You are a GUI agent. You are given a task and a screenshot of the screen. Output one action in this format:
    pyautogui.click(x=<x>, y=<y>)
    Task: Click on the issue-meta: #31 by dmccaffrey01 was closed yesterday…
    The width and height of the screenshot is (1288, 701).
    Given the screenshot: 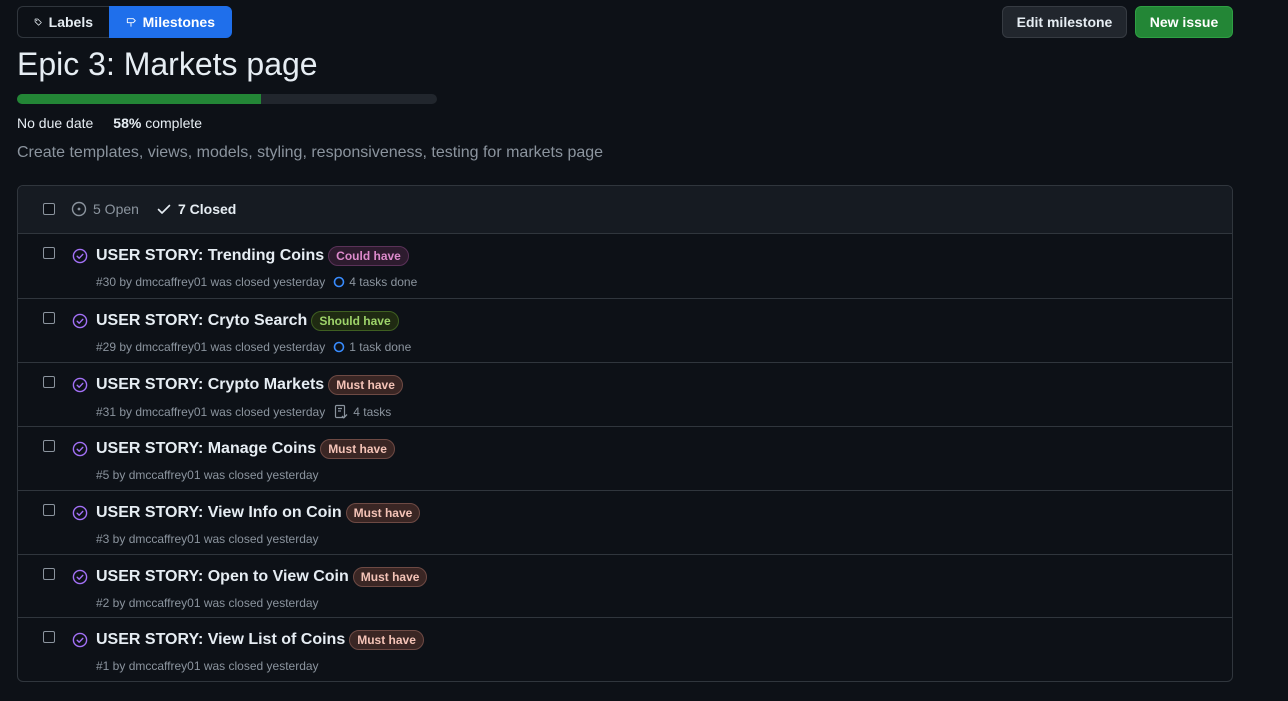 What is the action you would take?
    pyautogui.click(x=243, y=412)
    